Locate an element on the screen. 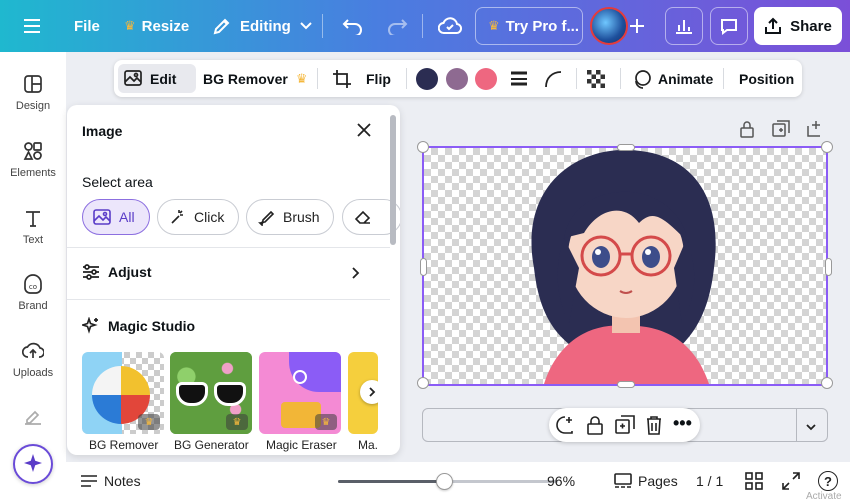  chip-label: Click is located at coordinates (209, 217).